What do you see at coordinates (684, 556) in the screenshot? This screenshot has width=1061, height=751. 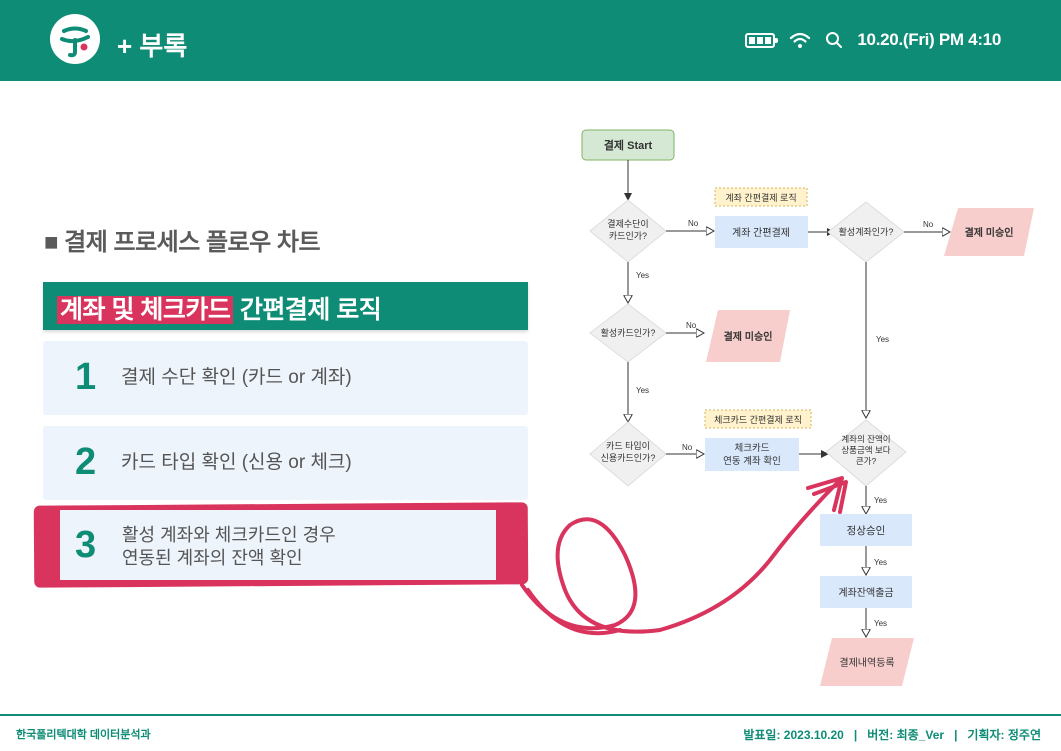 I see `callout-arrow` at bounding box center [684, 556].